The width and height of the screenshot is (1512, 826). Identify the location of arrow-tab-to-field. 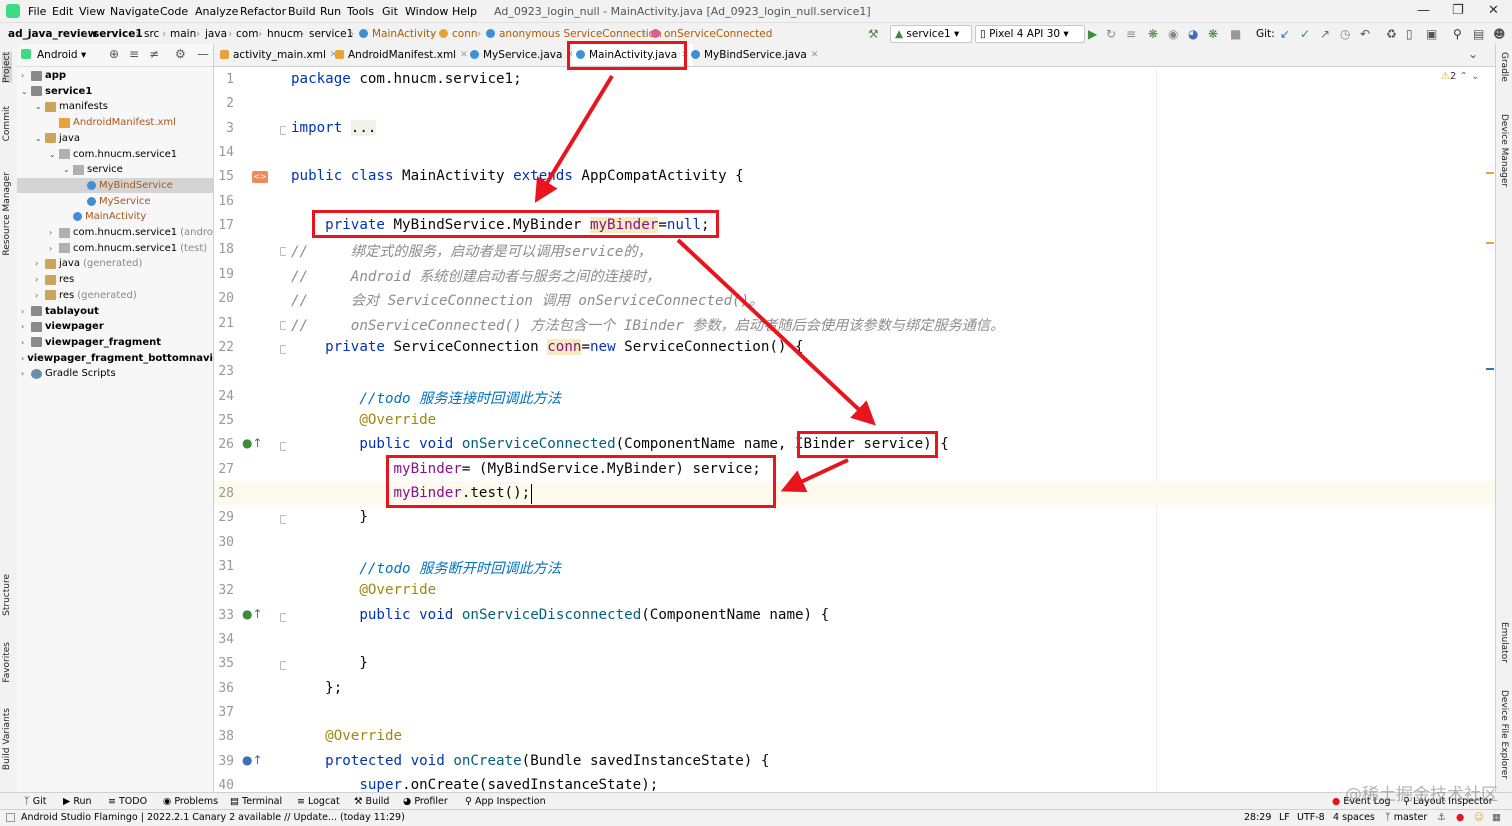
(574, 138).